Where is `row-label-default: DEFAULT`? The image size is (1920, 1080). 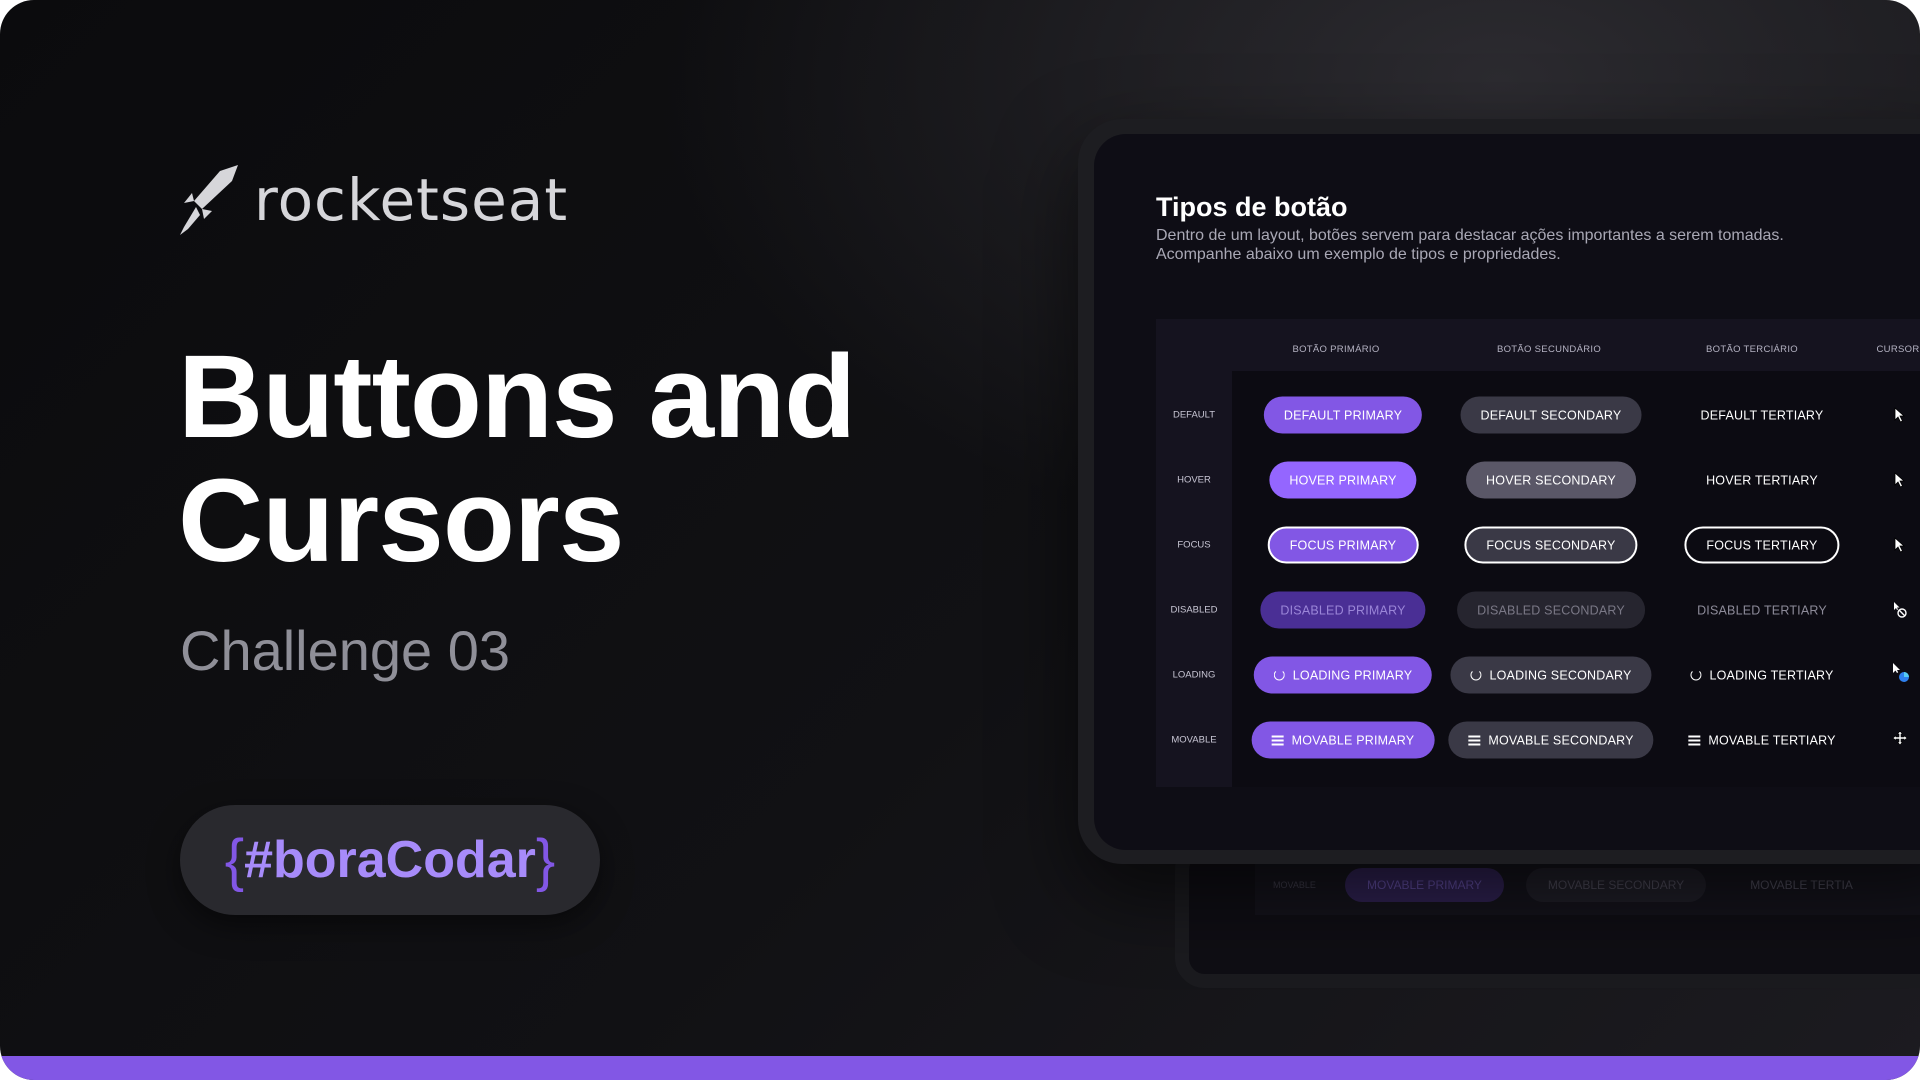
row-label-default: DEFAULT is located at coordinates (1194, 415).